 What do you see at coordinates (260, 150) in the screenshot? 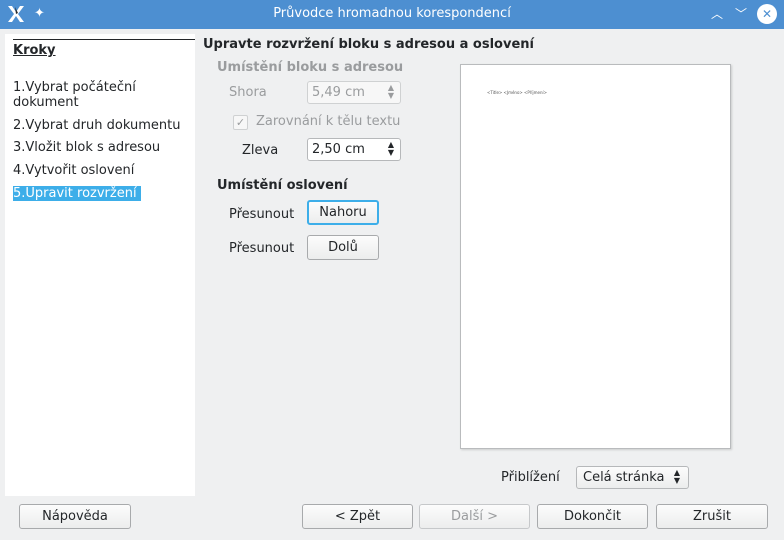
I see `left-label: Zleva` at bounding box center [260, 150].